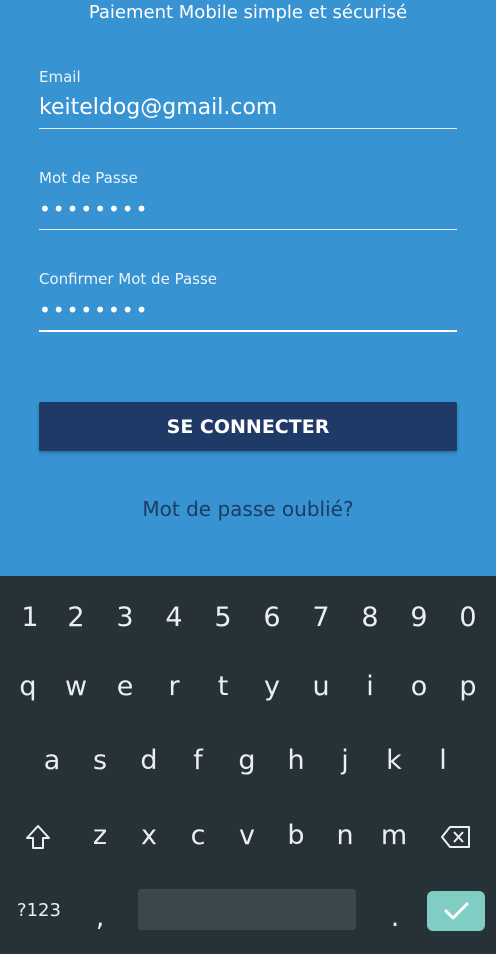 The height and width of the screenshot is (954, 496). Describe the element at coordinates (88, 178) in the screenshot. I see `password-label: Mot de Passe` at that location.